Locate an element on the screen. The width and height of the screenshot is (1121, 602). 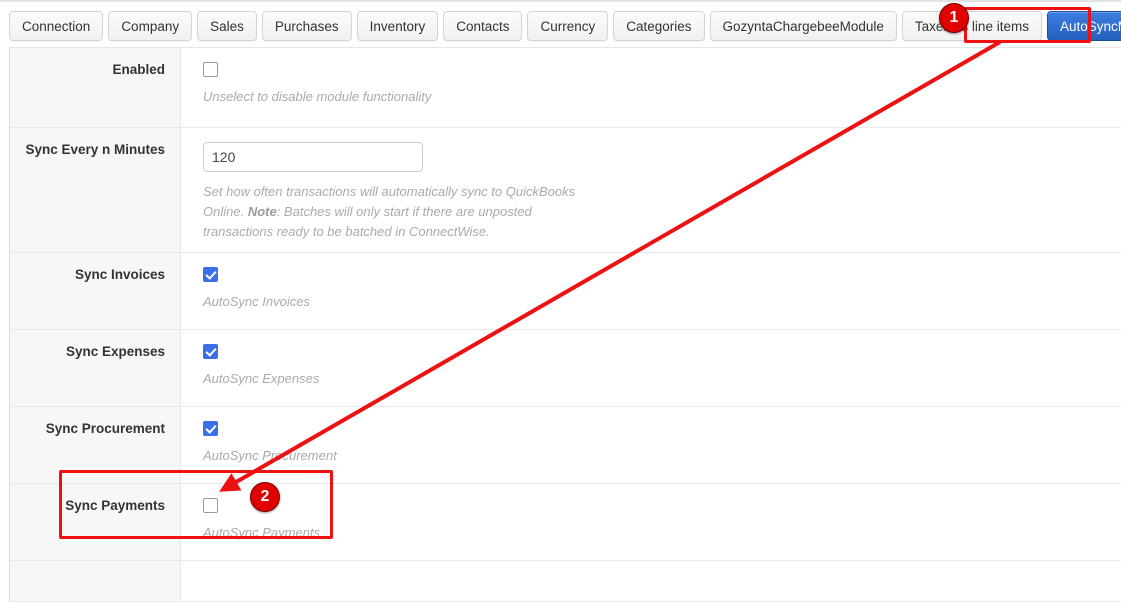
tab-connection: Connection is located at coordinates (56, 26).